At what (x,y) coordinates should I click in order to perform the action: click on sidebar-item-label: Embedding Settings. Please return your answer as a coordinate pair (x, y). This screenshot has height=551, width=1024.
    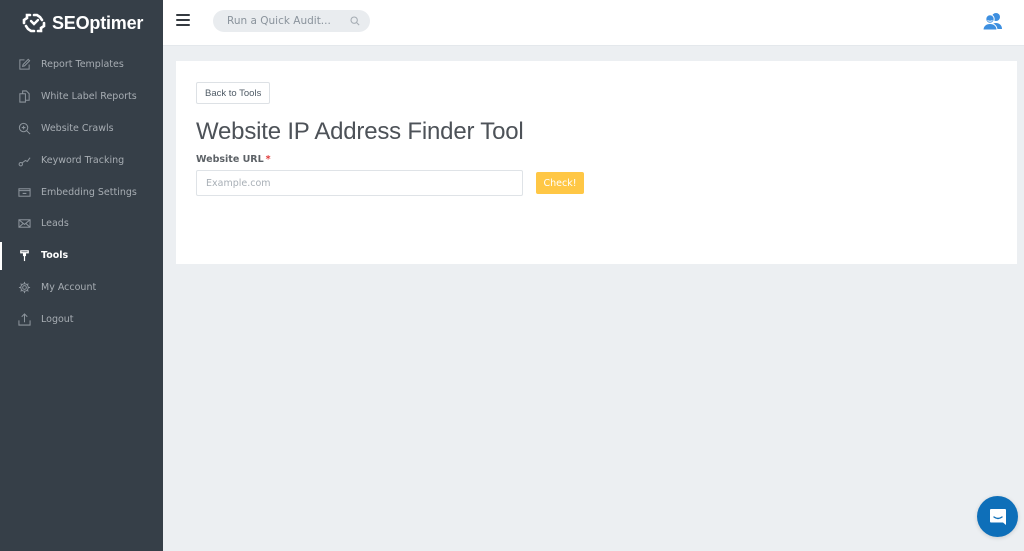
    Looking at the image, I should click on (89, 192).